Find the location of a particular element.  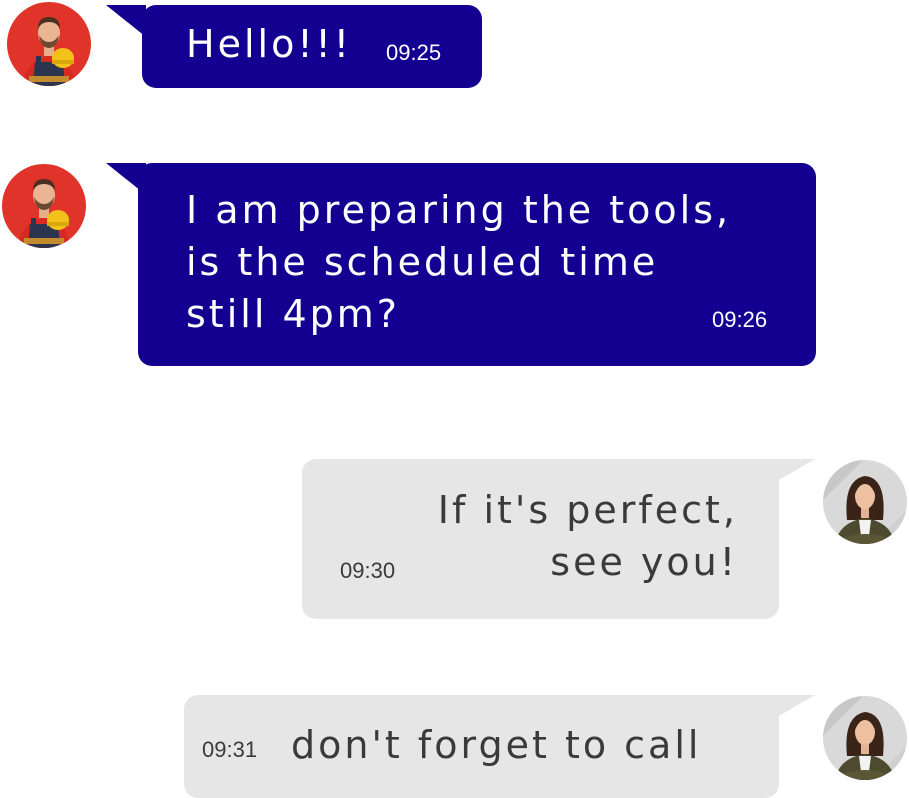

message-text: don't forget to call is located at coordinates (496, 745).